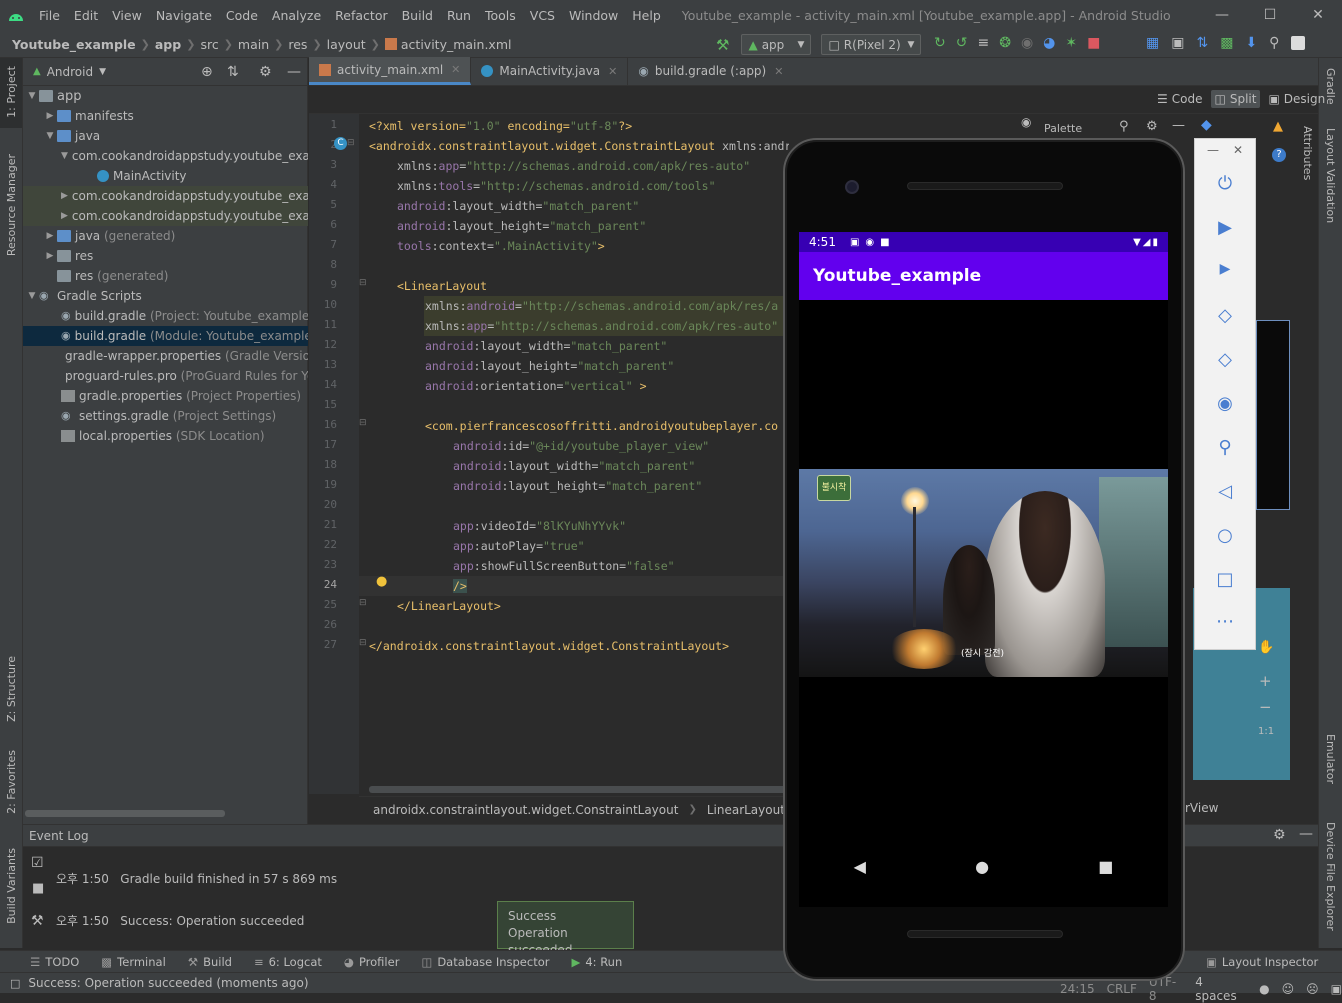 The image size is (1342, 1003). I want to click on todo-tool-button: ☰ TODO, so click(54, 962).